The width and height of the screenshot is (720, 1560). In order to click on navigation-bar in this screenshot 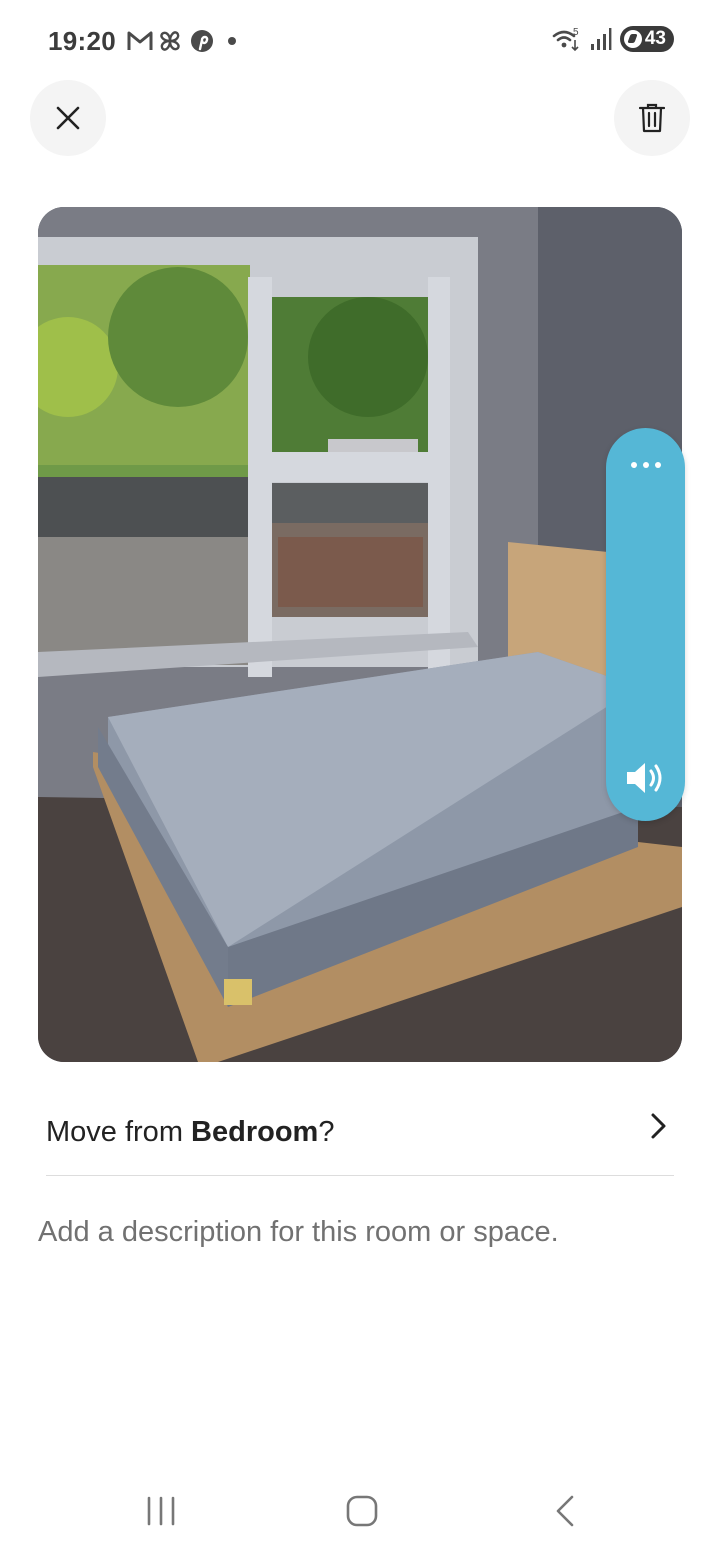, I will do `click(360, 1515)`.